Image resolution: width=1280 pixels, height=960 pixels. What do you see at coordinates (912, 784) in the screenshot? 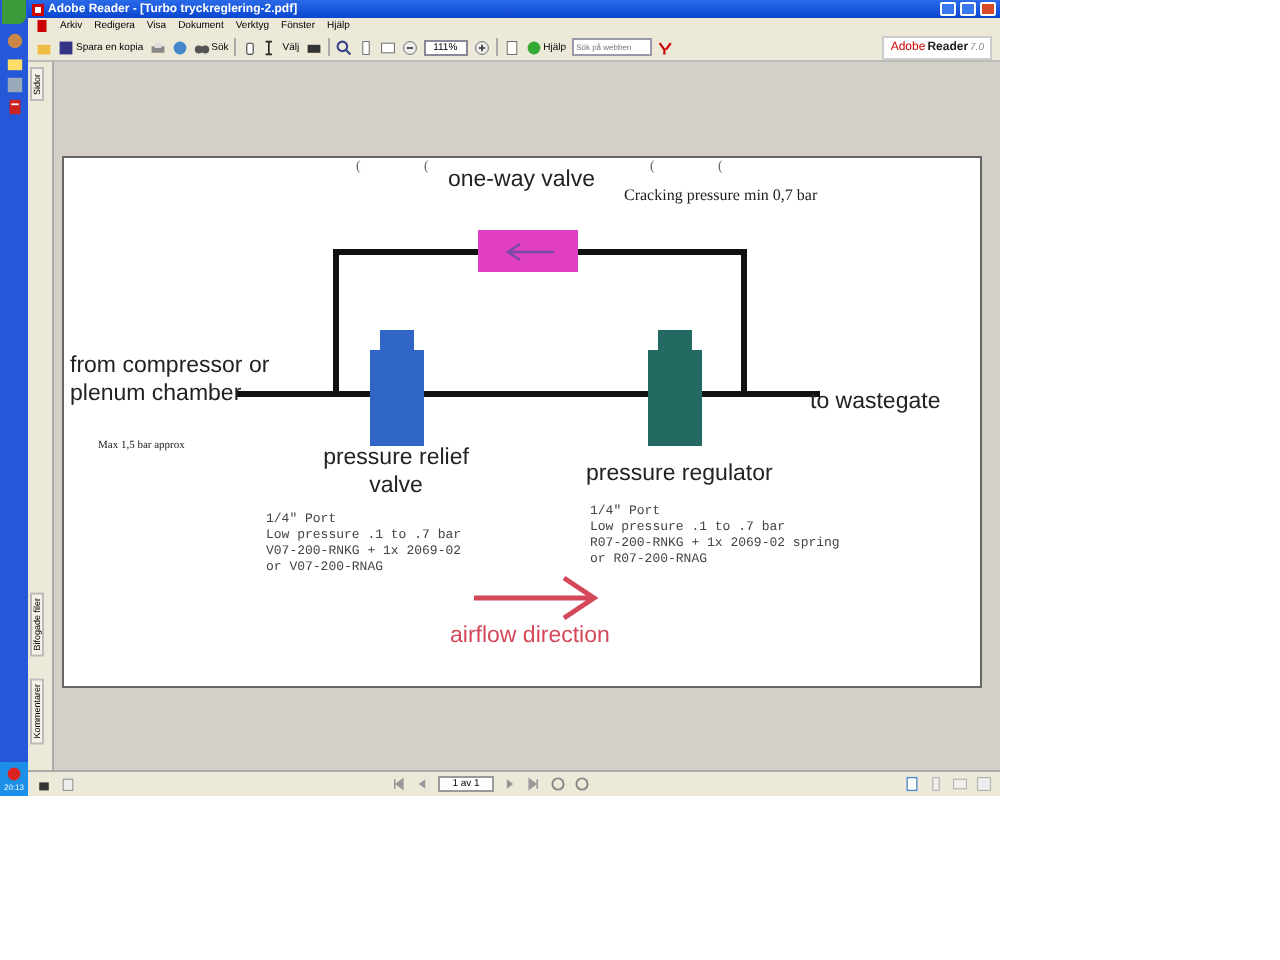
I see `single-page-icon` at bounding box center [912, 784].